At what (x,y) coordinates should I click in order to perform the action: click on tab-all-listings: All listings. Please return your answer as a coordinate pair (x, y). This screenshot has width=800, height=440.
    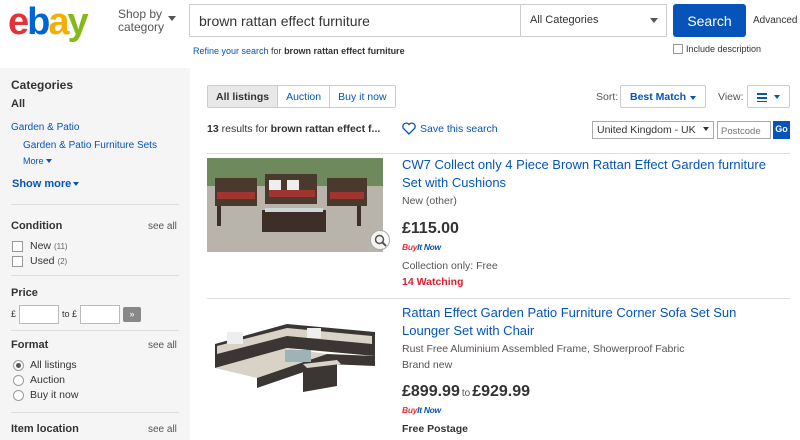
    Looking at the image, I should click on (243, 96).